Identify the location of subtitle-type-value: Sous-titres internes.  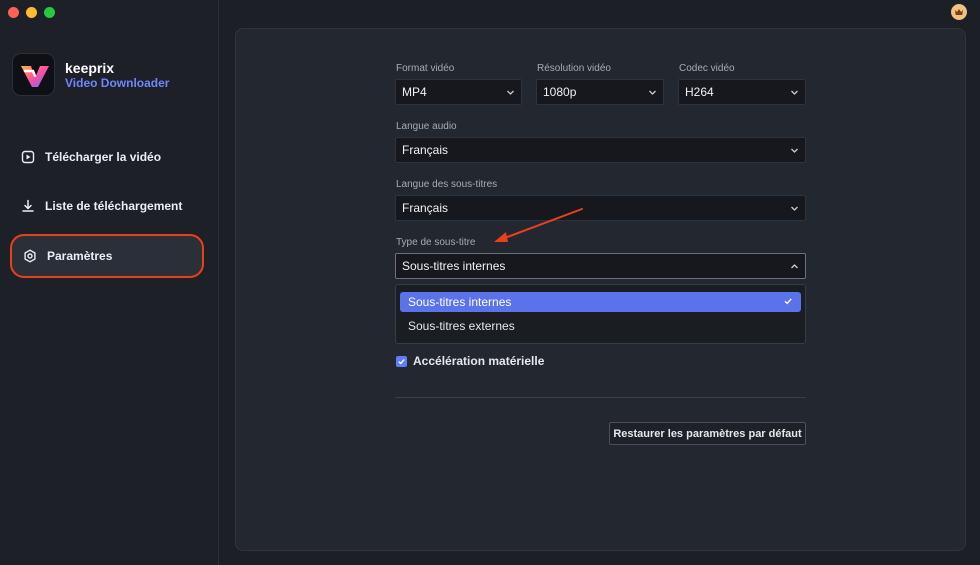
(454, 266).